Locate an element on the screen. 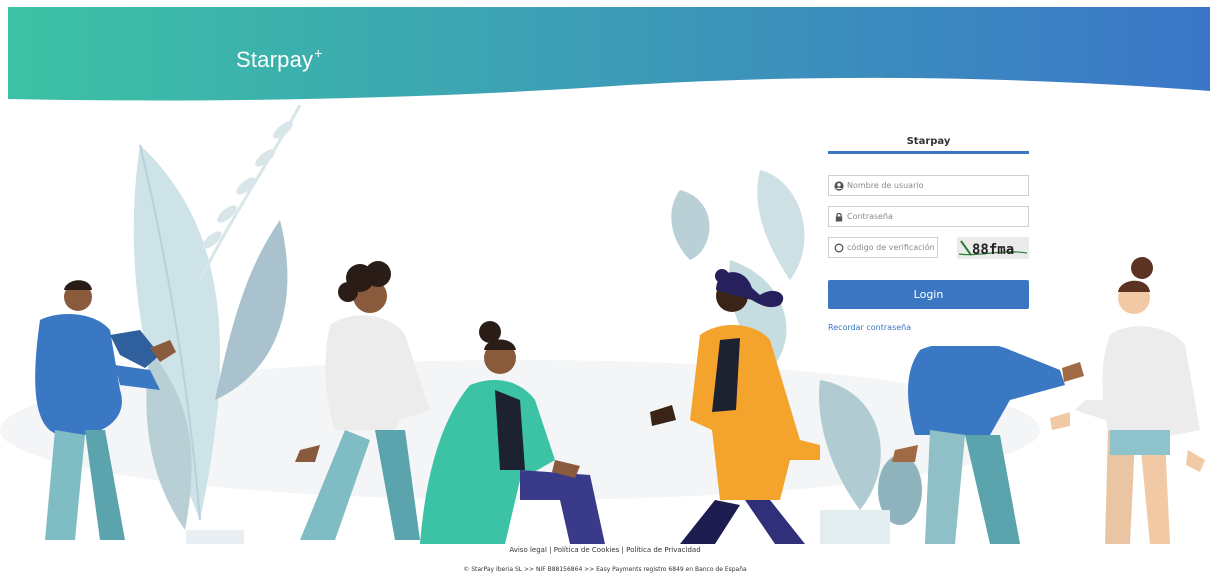 Image resolution: width=1210 pixels, height=574 pixels. username-field is located at coordinates (928, 185).